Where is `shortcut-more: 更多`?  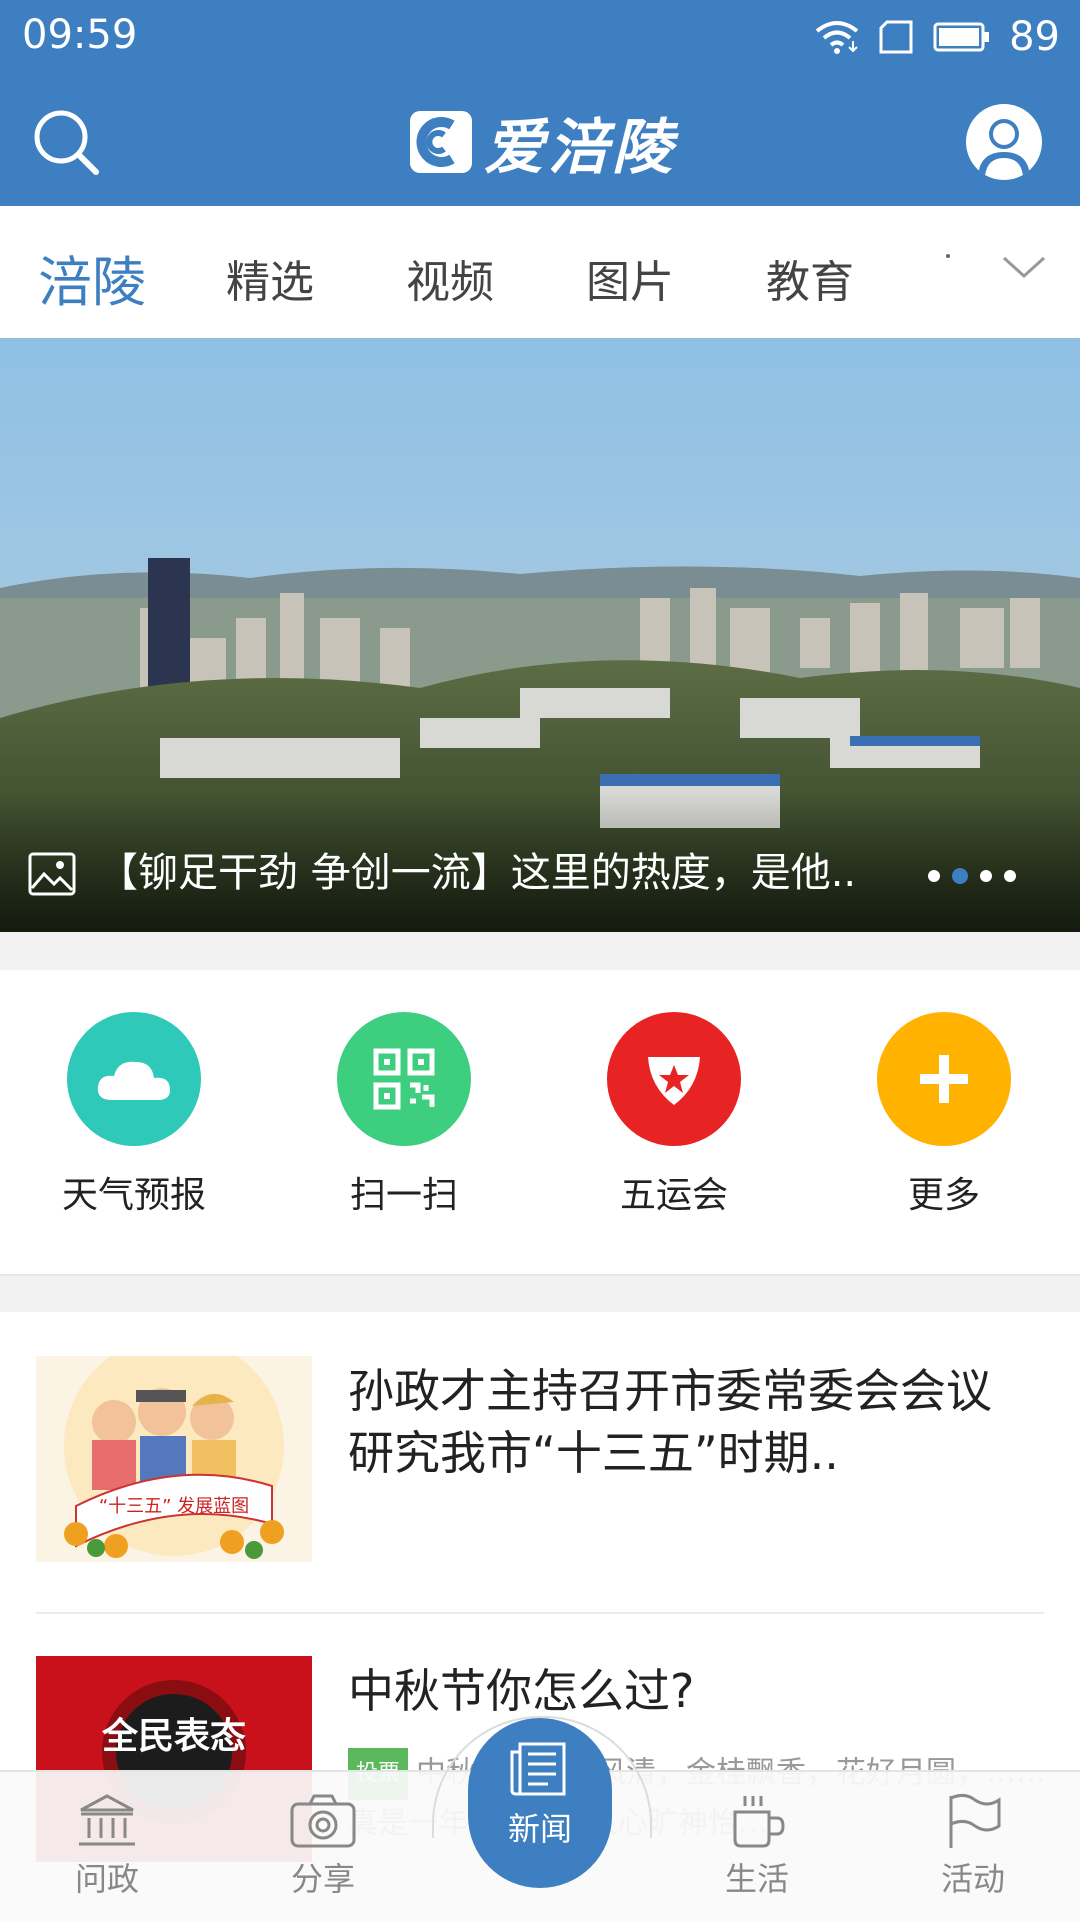 shortcut-more: 更多 is located at coordinates (944, 1115).